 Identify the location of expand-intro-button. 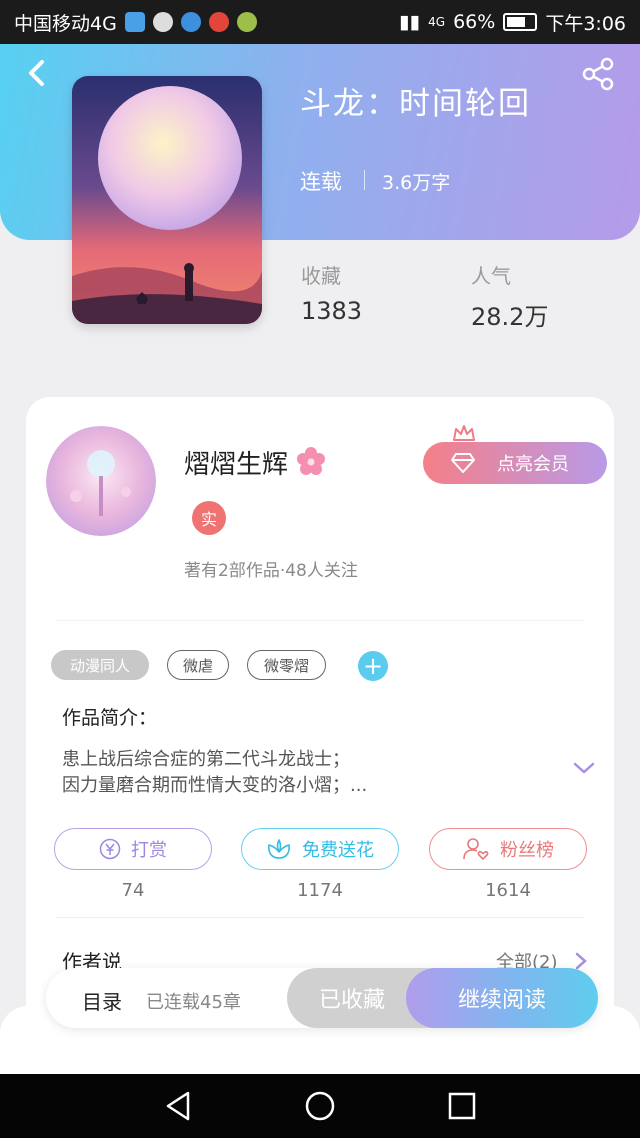
(584, 768).